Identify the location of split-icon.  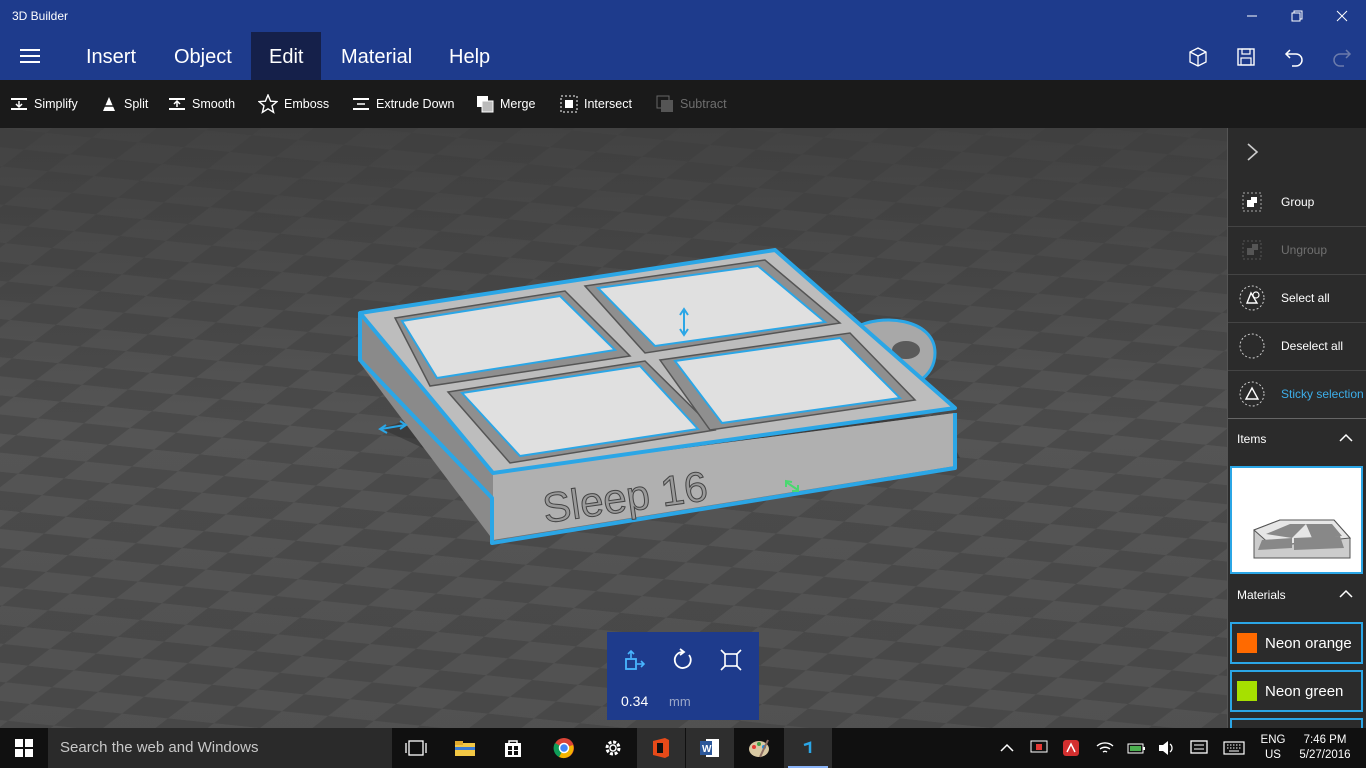
(109, 104).